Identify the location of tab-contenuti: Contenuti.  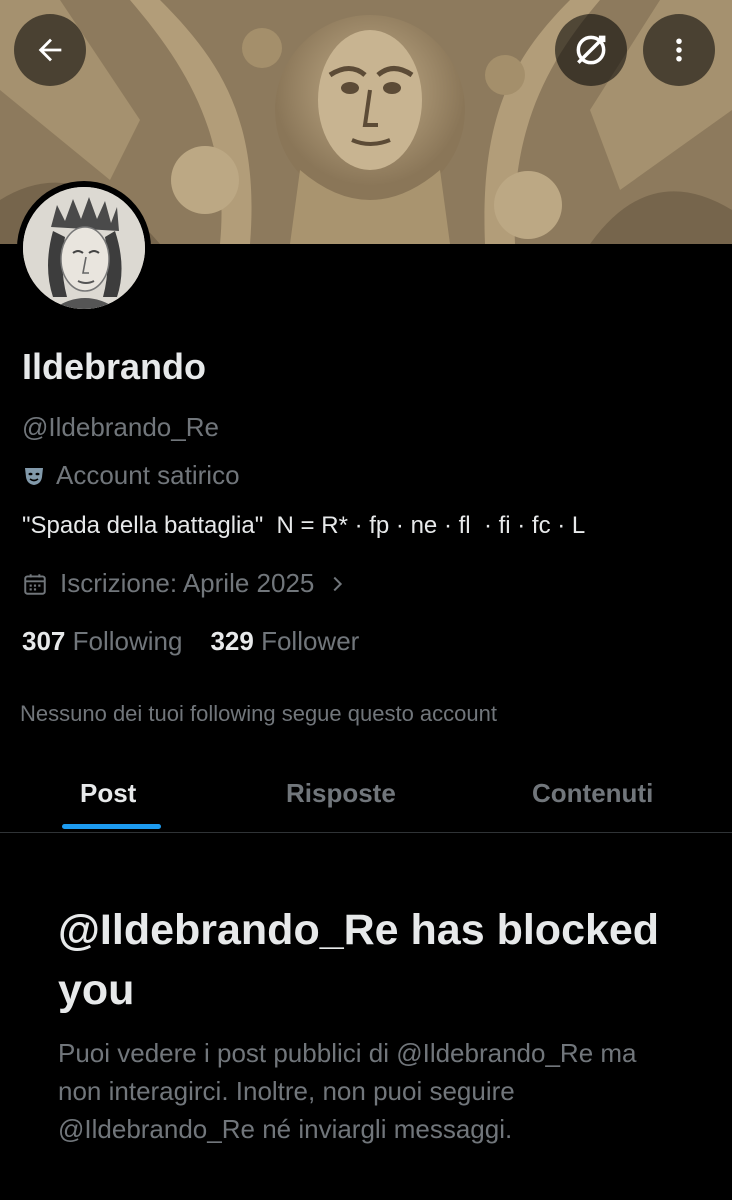
(592, 793).